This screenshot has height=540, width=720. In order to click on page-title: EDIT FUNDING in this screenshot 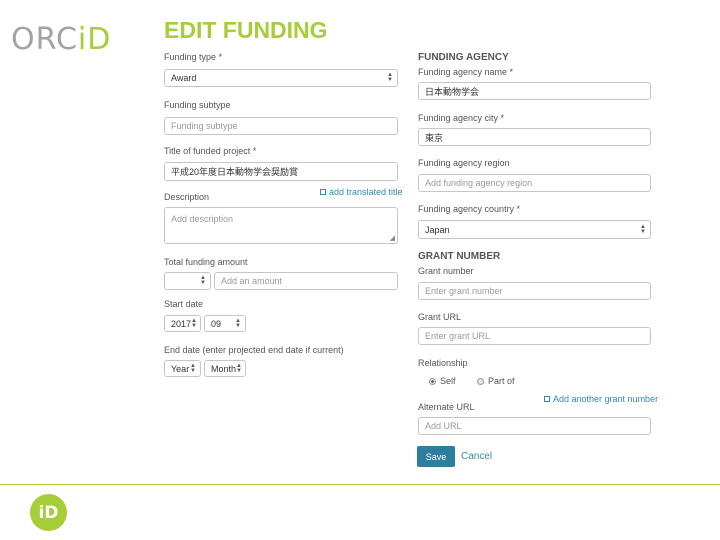, I will do `click(246, 30)`.